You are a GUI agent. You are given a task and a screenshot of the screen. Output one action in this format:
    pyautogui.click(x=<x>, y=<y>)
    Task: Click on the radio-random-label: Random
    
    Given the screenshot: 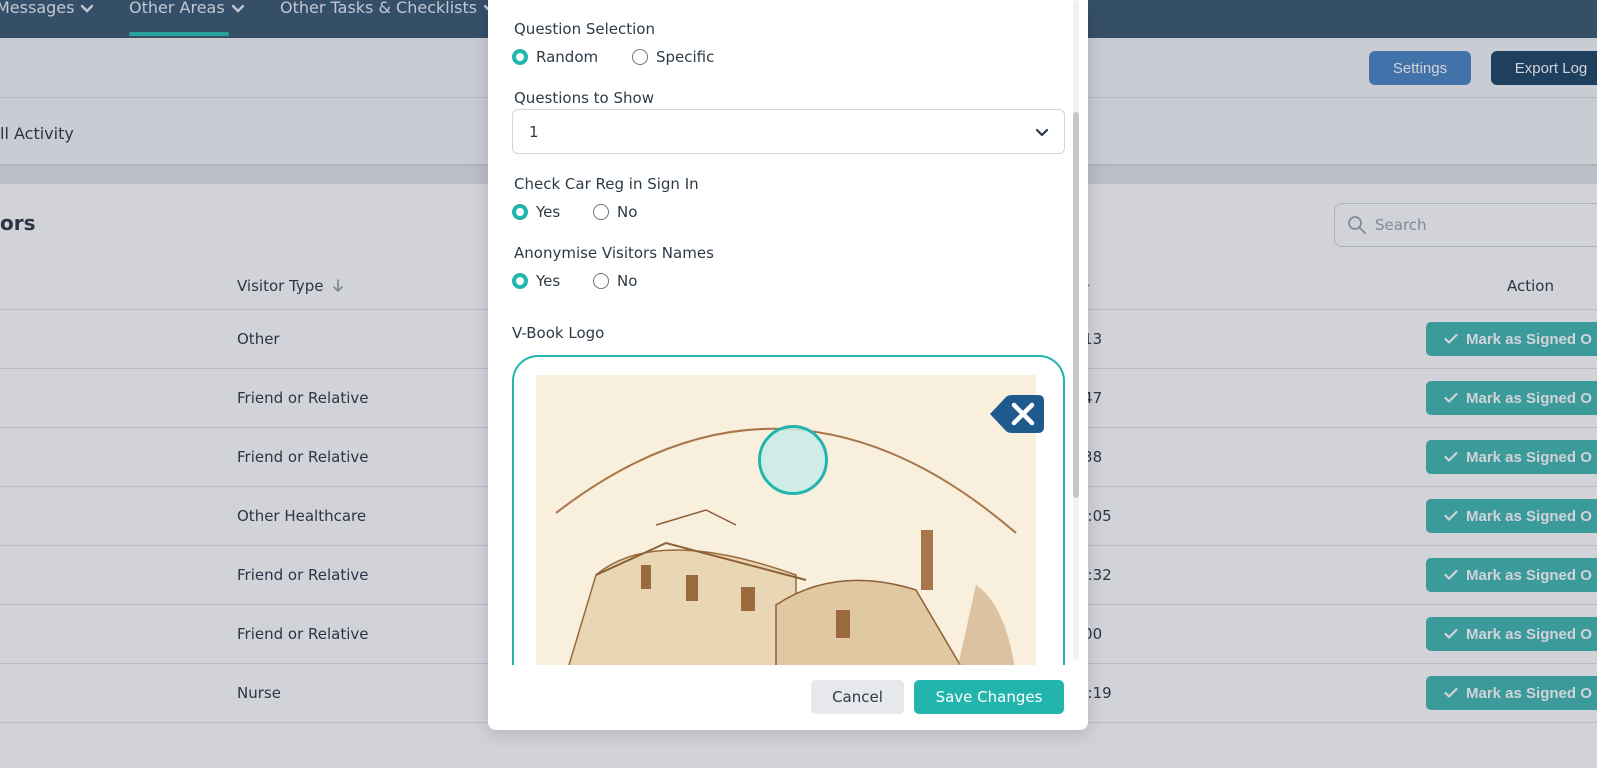 What is the action you would take?
    pyautogui.click(x=567, y=57)
    